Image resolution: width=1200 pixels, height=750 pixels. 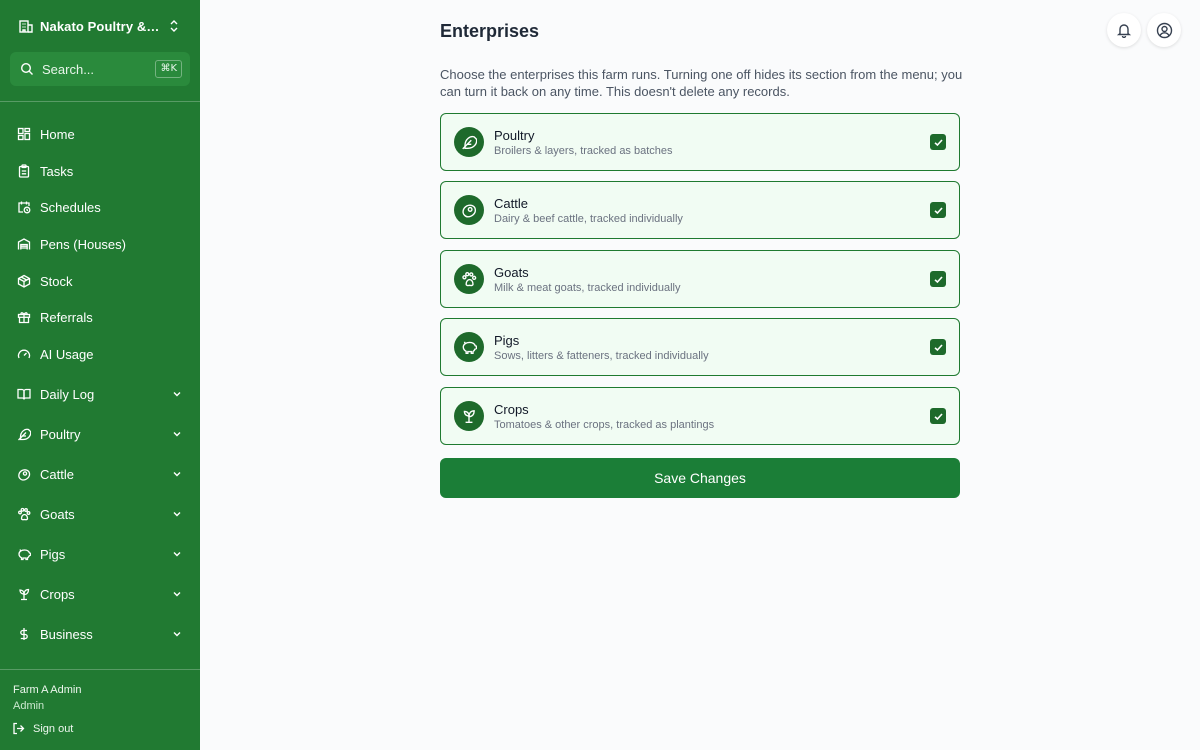 What do you see at coordinates (100, 554) in the screenshot?
I see `sidebar-group-pigs: Pigs` at bounding box center [100, 554].